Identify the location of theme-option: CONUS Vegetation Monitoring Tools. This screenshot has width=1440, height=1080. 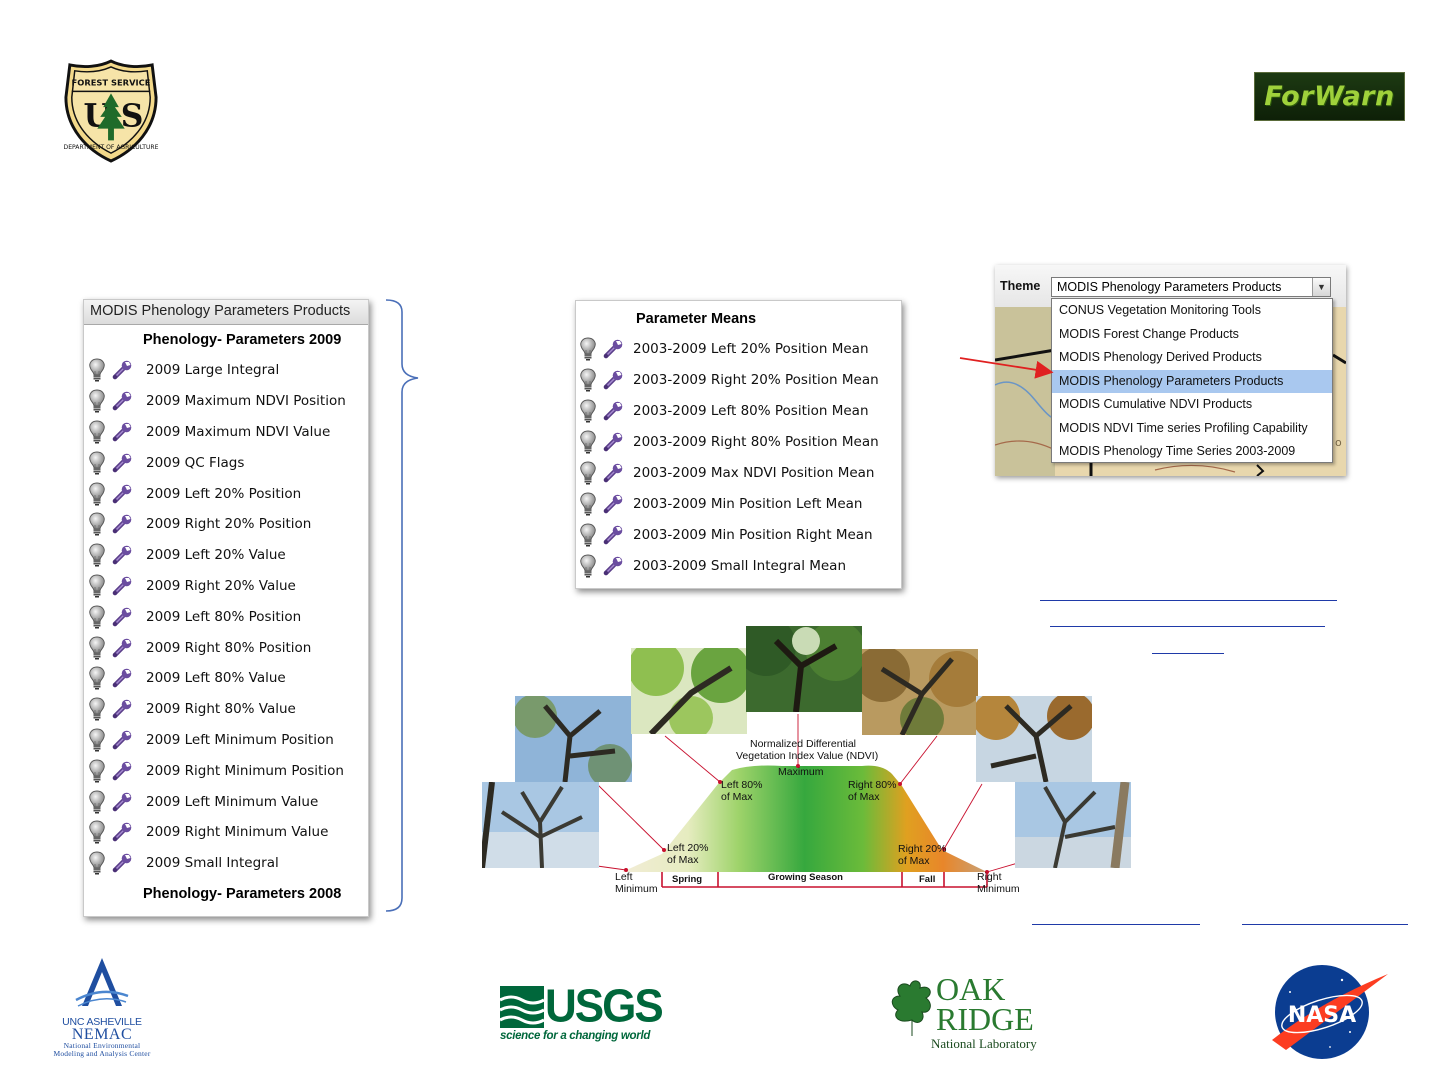
(1192, 311).